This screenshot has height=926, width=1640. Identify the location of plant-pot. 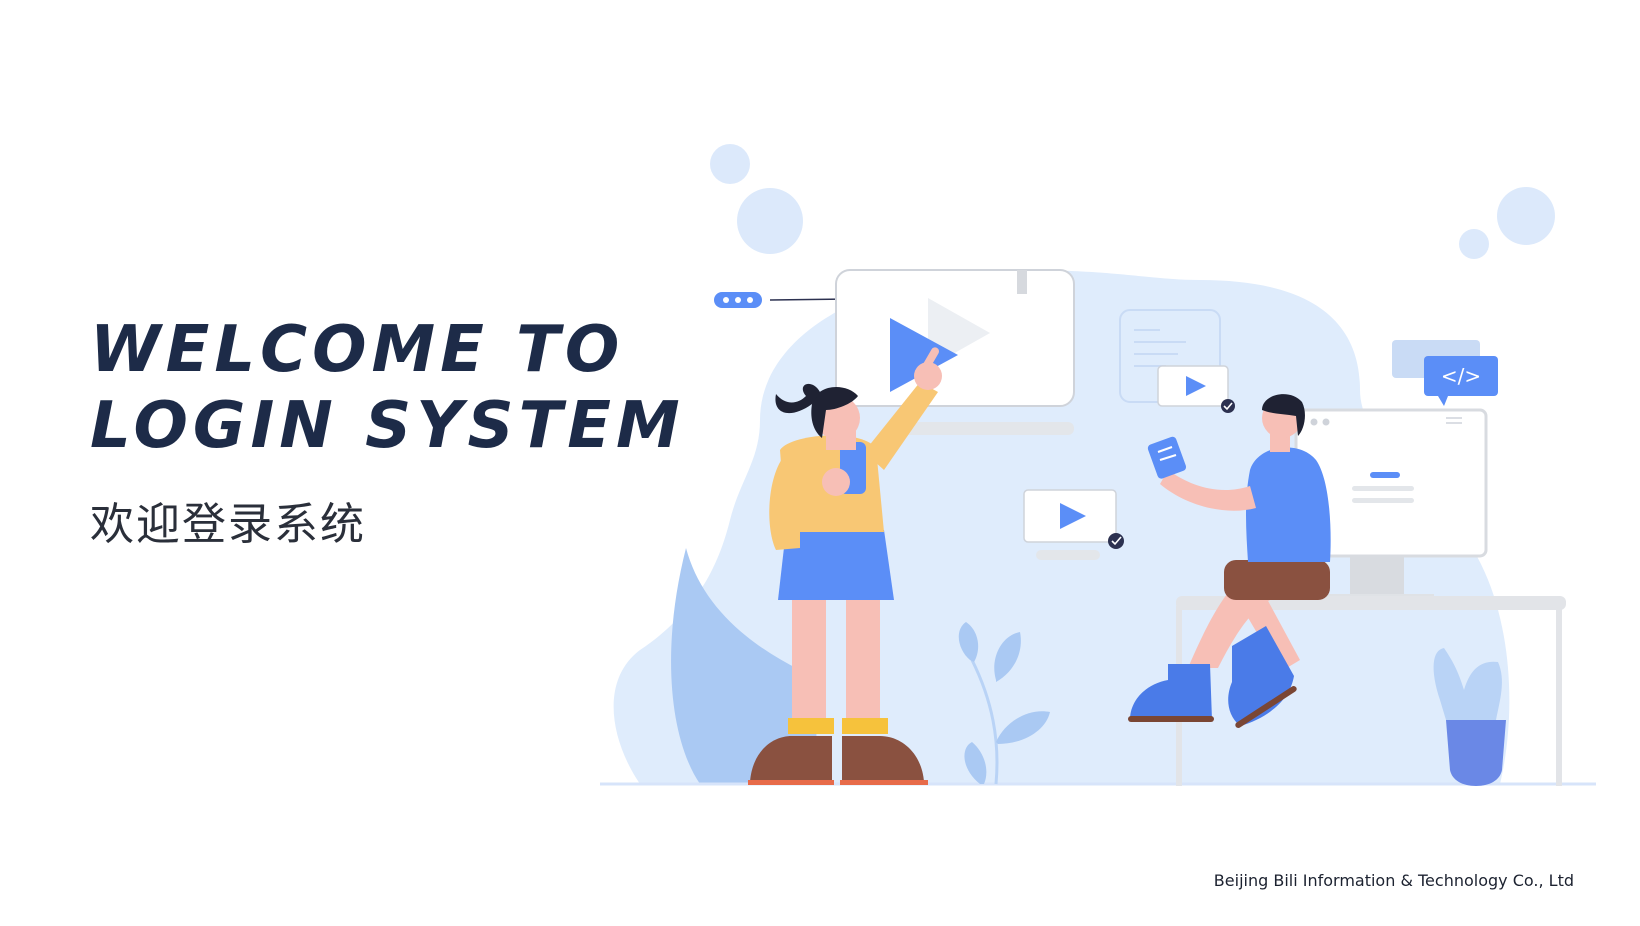
(1476, 753).